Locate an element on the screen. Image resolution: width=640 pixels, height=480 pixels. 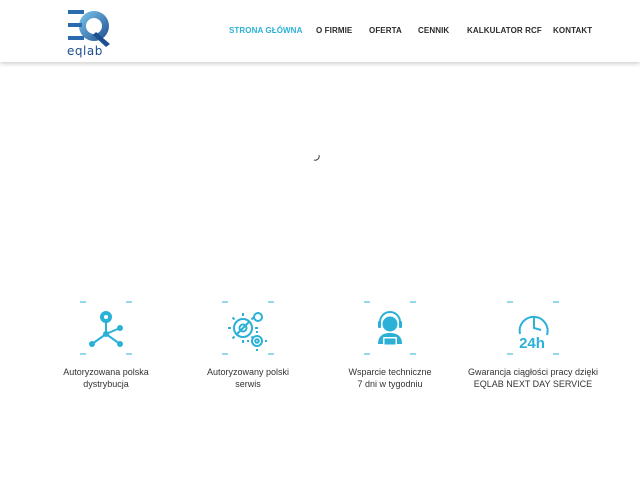
distribution-network-icon is located at coordinates (106, 329).